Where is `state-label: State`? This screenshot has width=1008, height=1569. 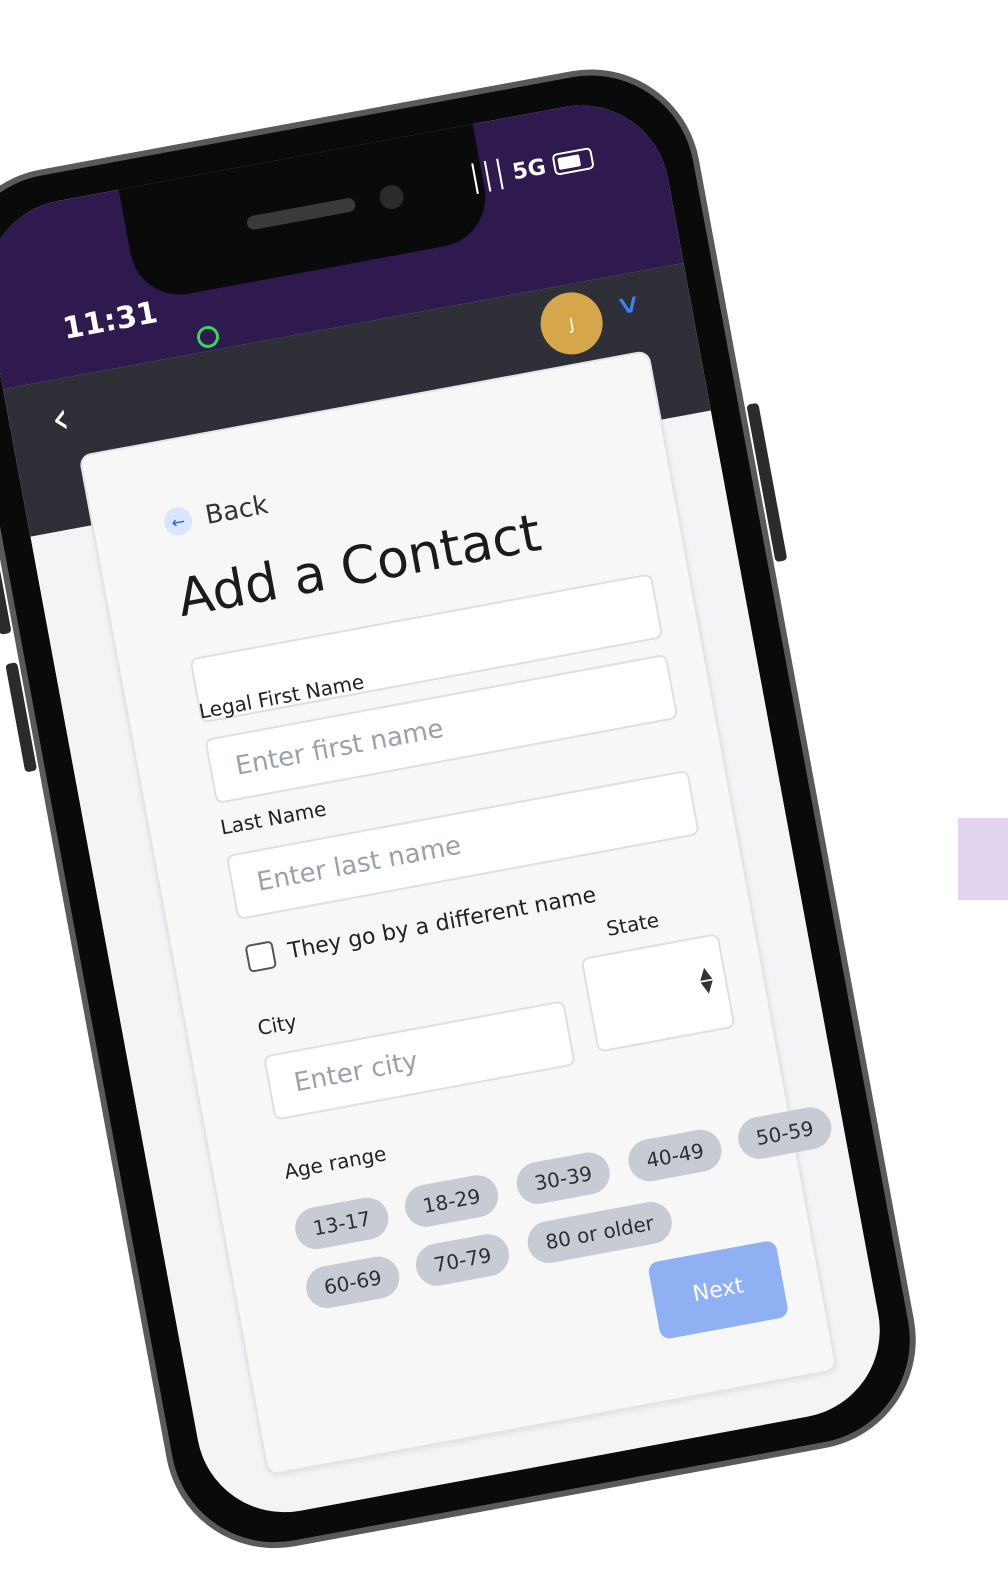 state-label: State is located at coordinates (632, 924).